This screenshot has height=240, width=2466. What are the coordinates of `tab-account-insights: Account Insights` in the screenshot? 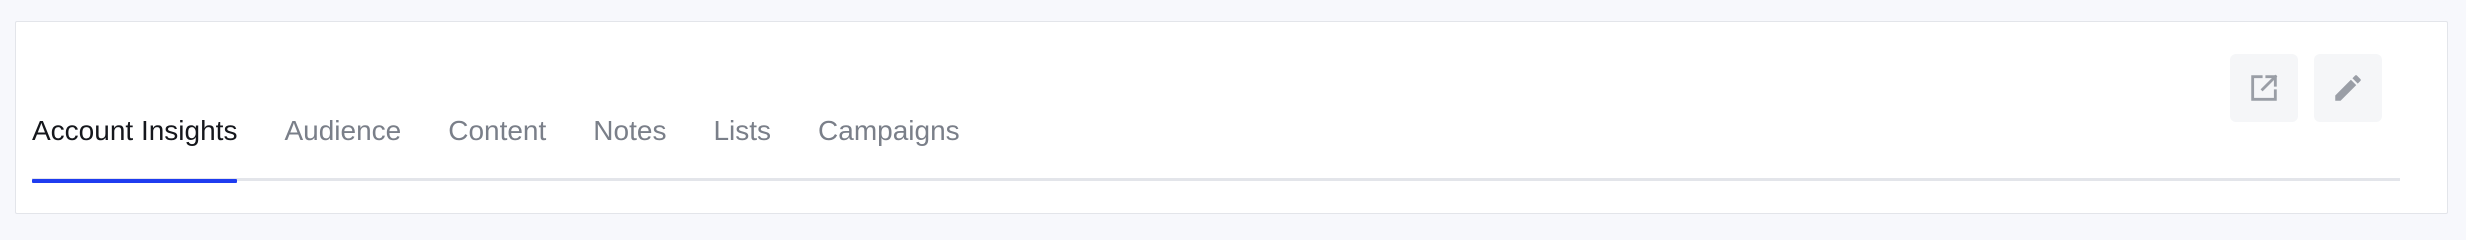 It's located at (135, 136).